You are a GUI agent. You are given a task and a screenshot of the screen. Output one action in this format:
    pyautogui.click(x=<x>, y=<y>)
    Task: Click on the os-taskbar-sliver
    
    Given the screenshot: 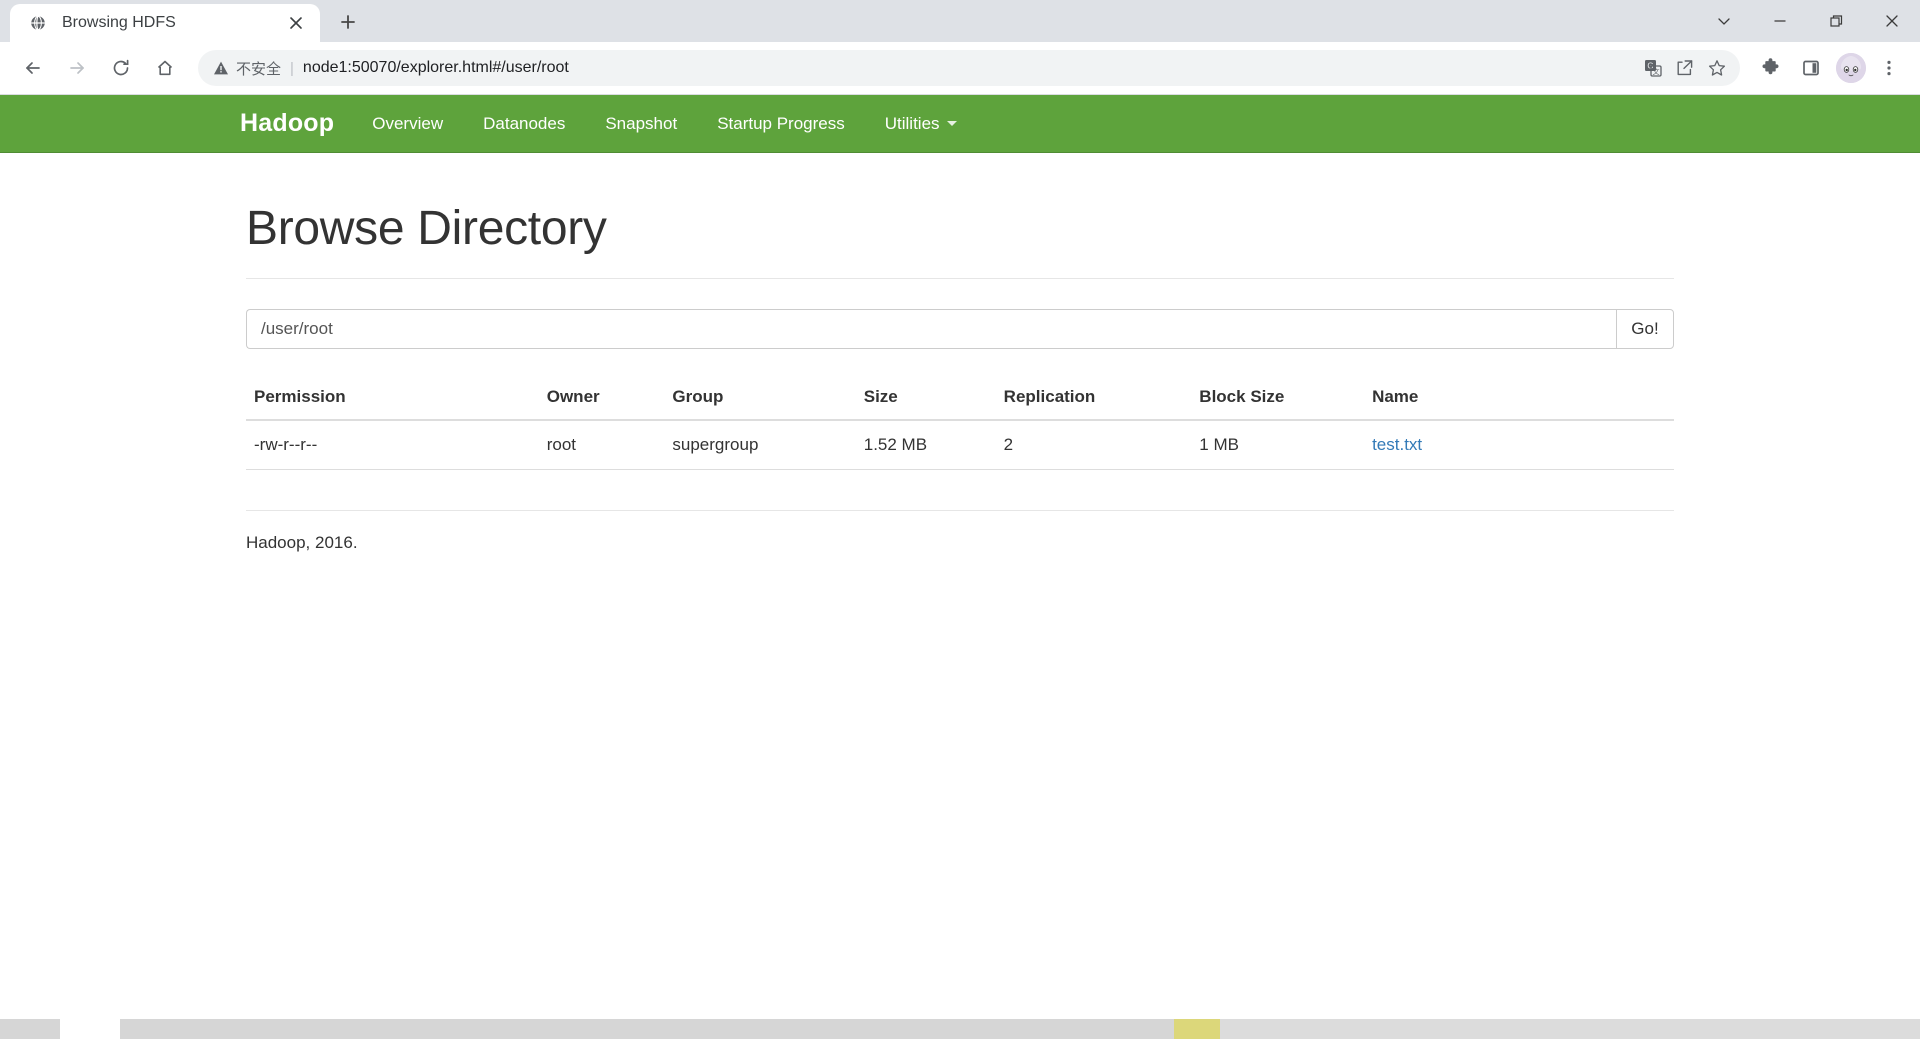 What is the action you would take?
    pyautogui.click(x=960, y=1029)
    